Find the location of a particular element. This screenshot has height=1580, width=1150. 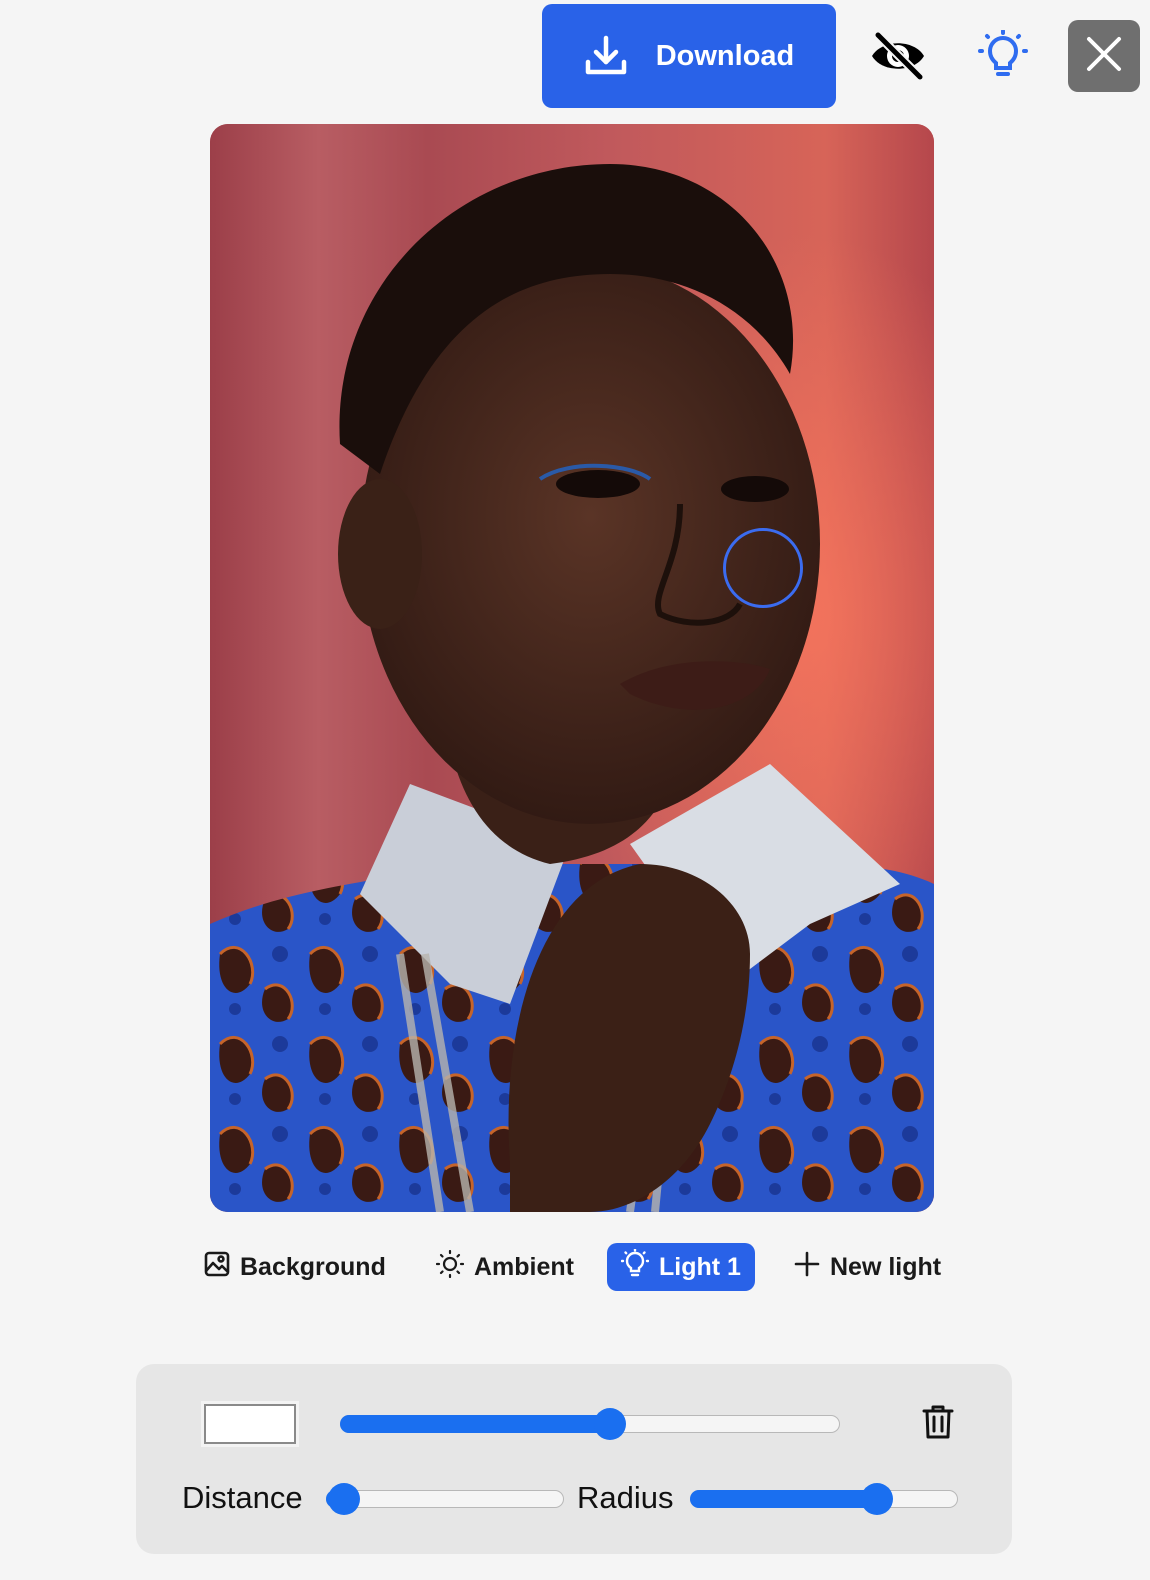

sun-icon is located at coordinates (450, 1267).